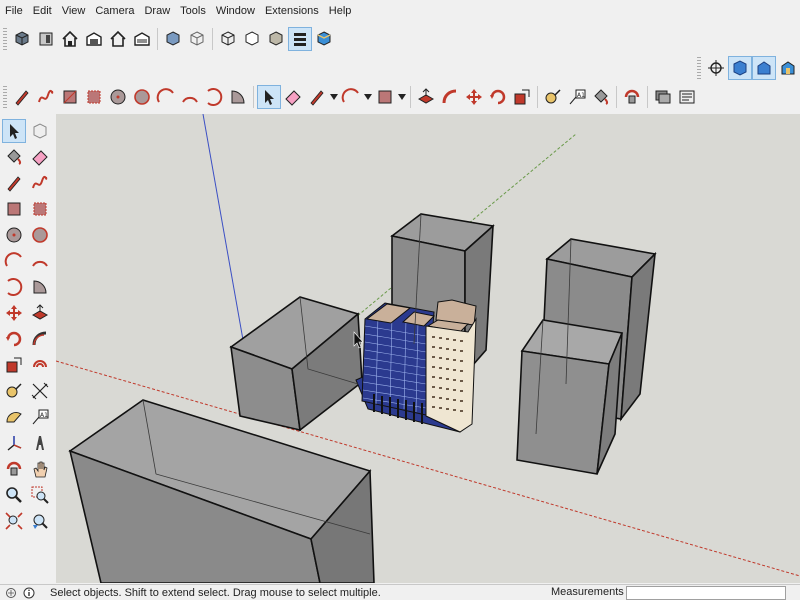  What do you see at coordinates (740, 68) in the screenshot?
I see `look-around-icon` at bounding box center [740, 68].